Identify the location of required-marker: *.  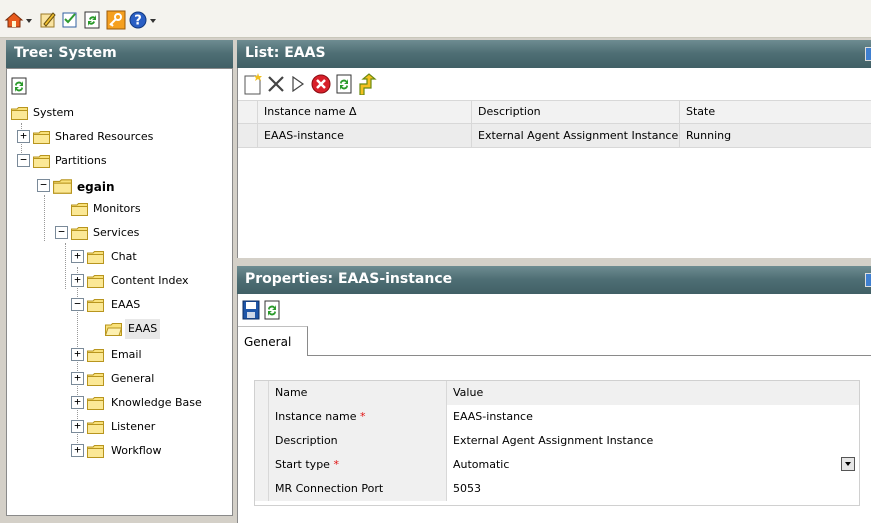
(362, 416).